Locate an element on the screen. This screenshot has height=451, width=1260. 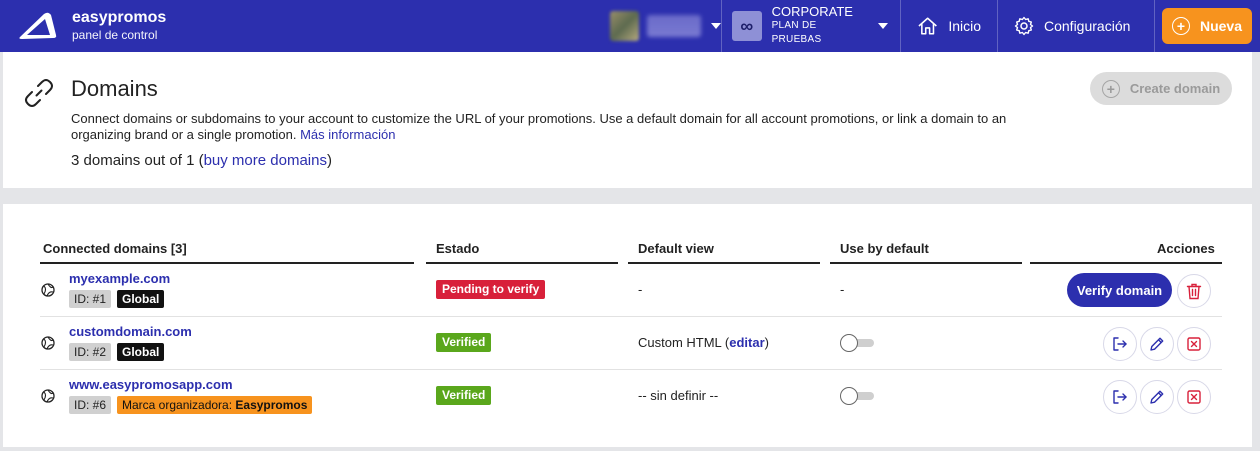
nav-settings-label: Configuración is located at coordinates (1087, 26).